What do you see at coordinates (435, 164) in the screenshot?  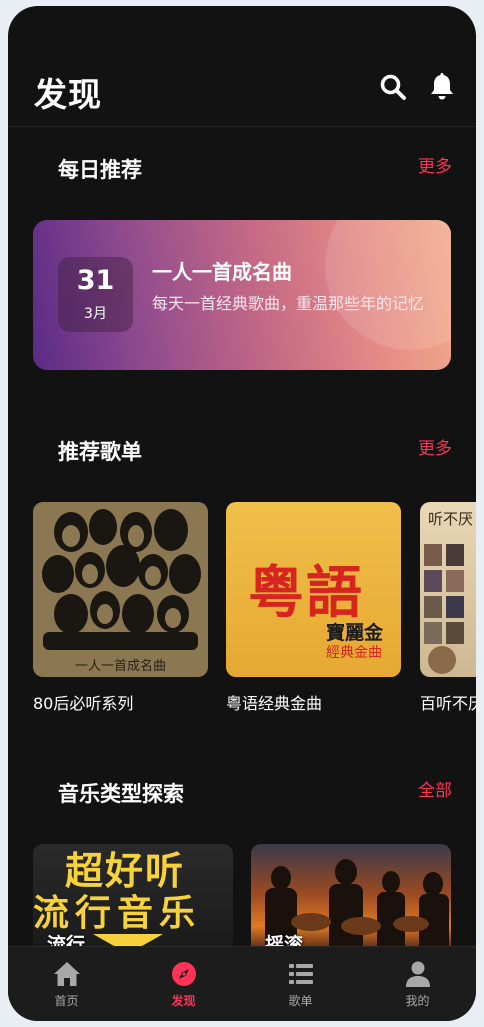 I see `daily-more-link: 更多` at bounding box center [435, 164].